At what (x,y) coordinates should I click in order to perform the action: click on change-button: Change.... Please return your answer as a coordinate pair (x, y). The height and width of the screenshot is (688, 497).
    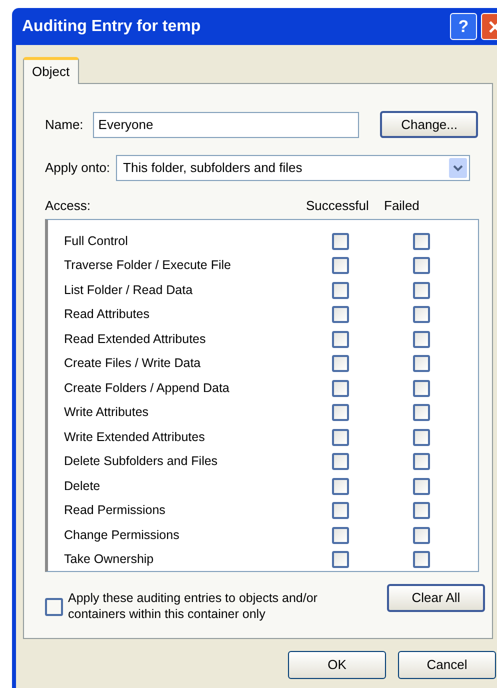
    Looking at the image, I should click on (429, 124).